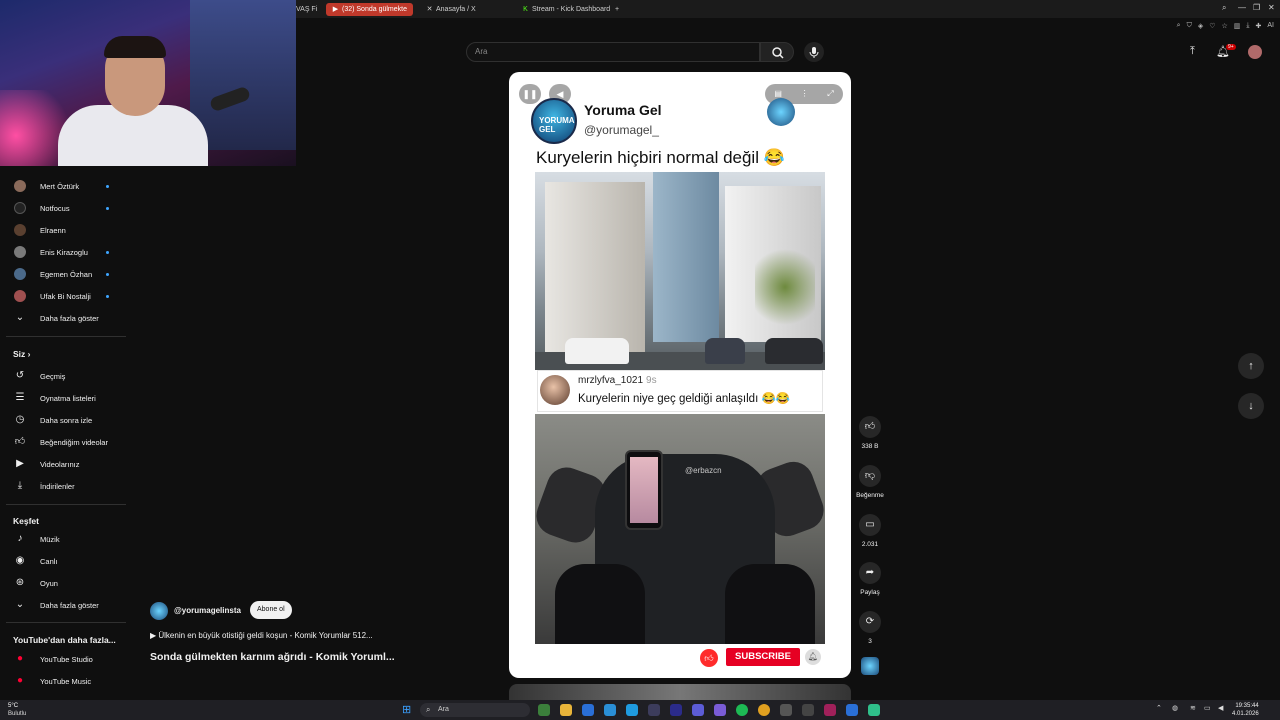 Image resolution: width=1280 pixels, height=720 pixels. I want to click on sidebar-item-history: ↺ Geçmiş, so click(64, 376).